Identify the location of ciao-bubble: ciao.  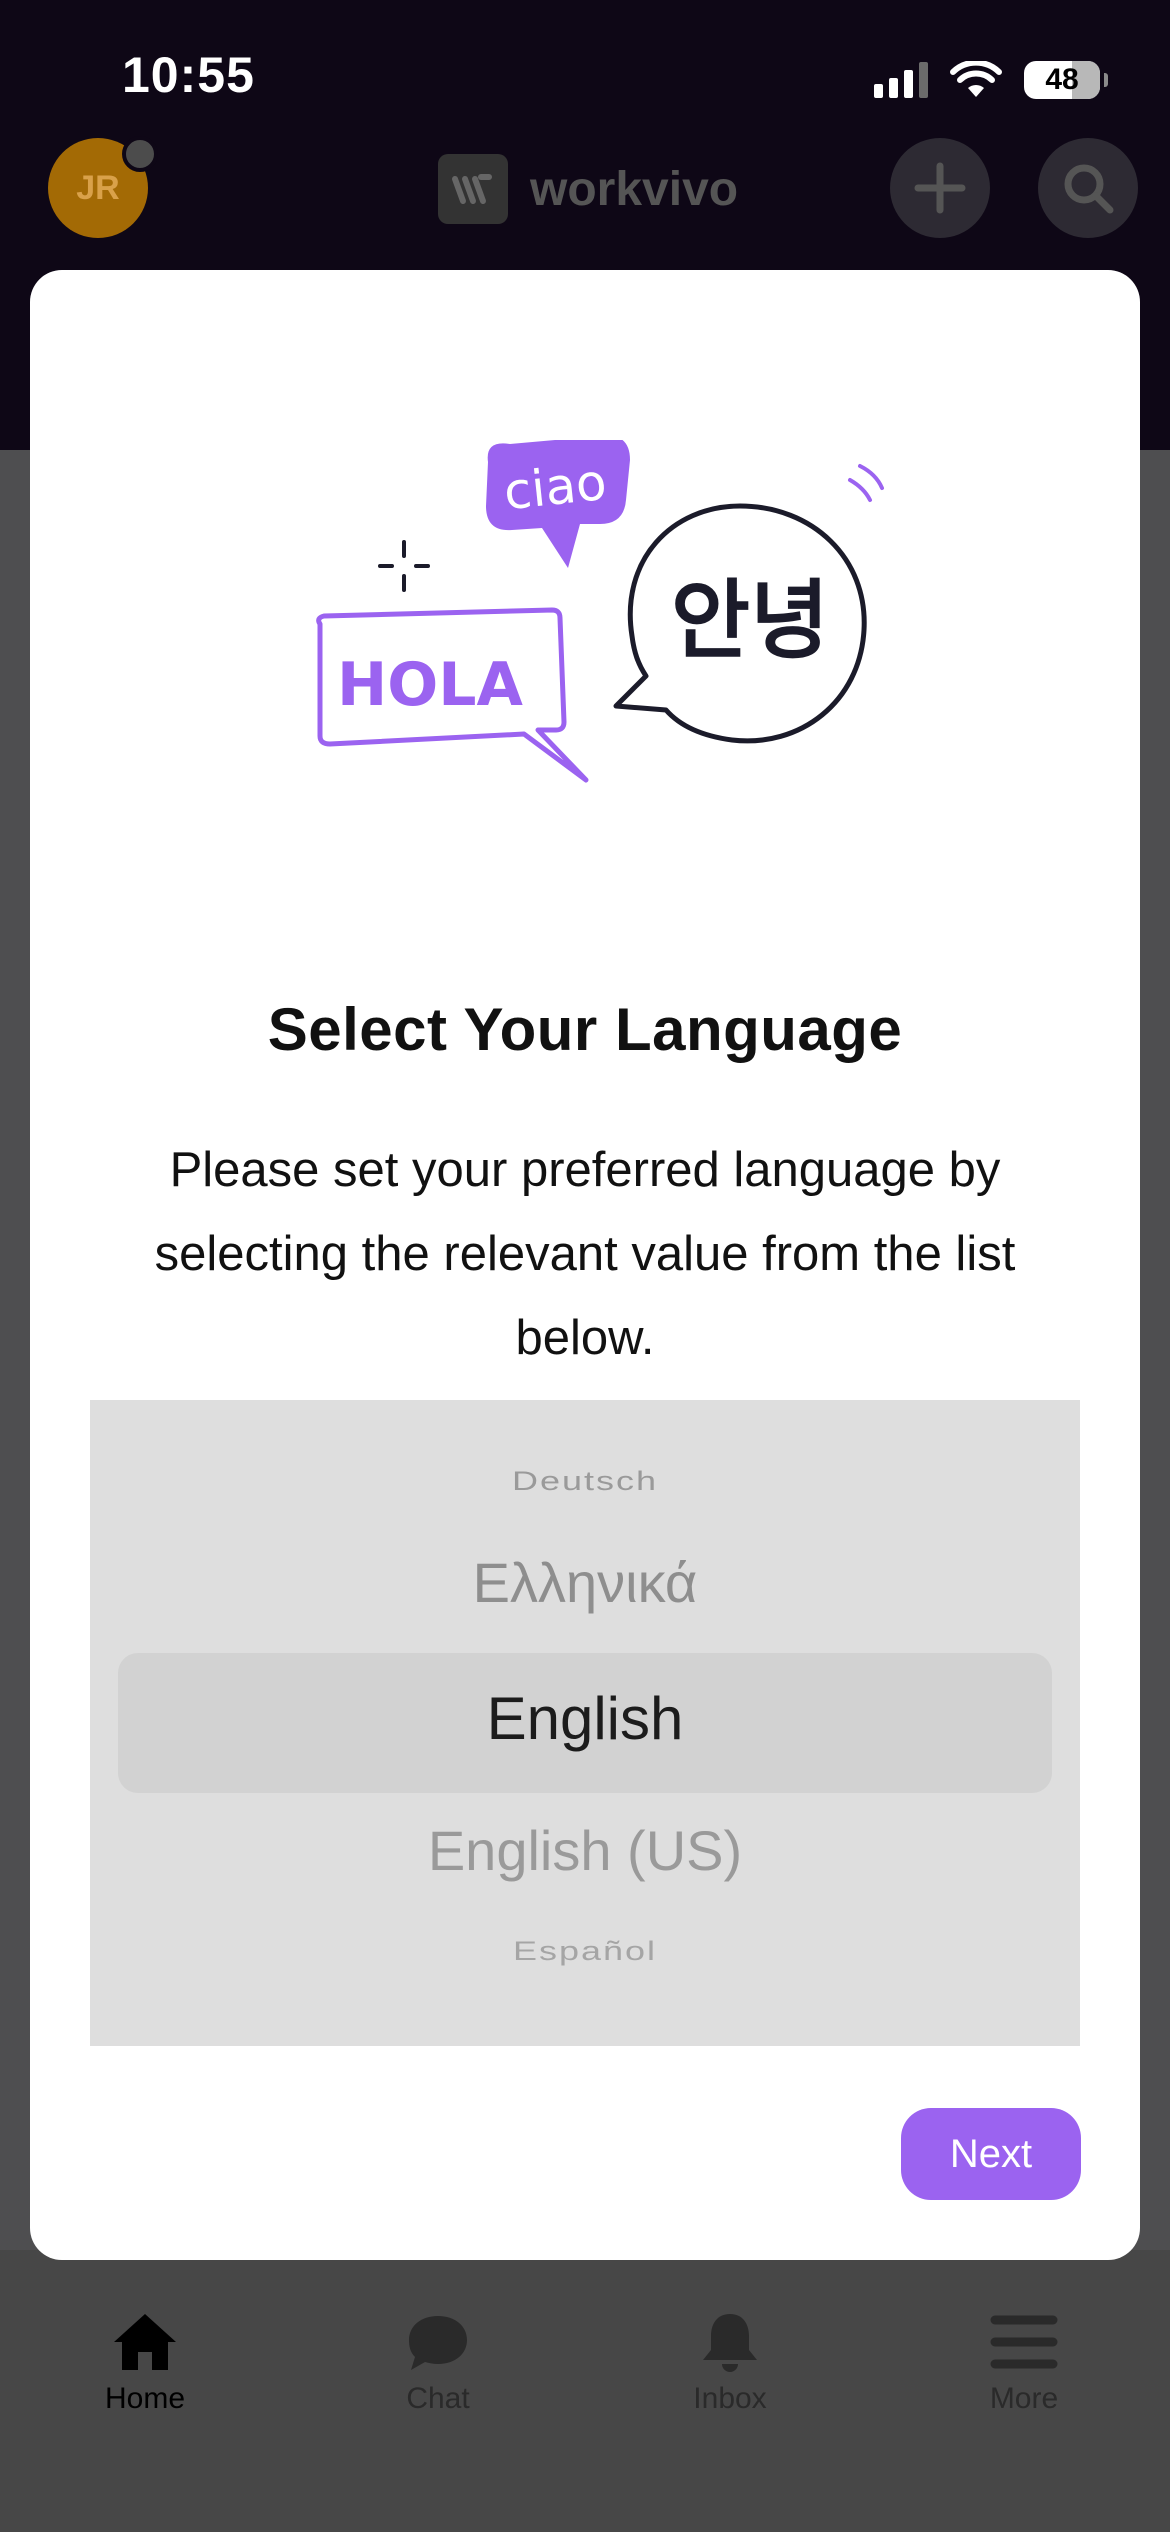
(558, 504).